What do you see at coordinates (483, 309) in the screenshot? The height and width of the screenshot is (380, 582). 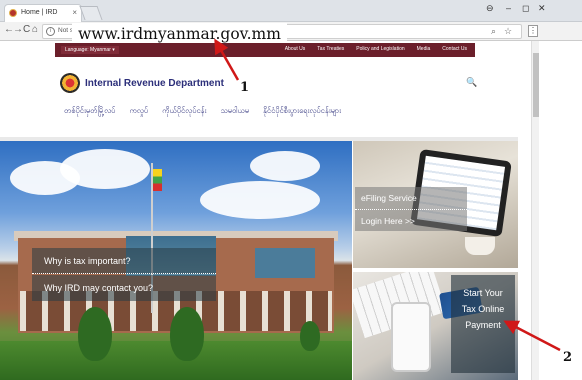 I see `payment-line-2: Tax Online` at bounding box center [483, 309].